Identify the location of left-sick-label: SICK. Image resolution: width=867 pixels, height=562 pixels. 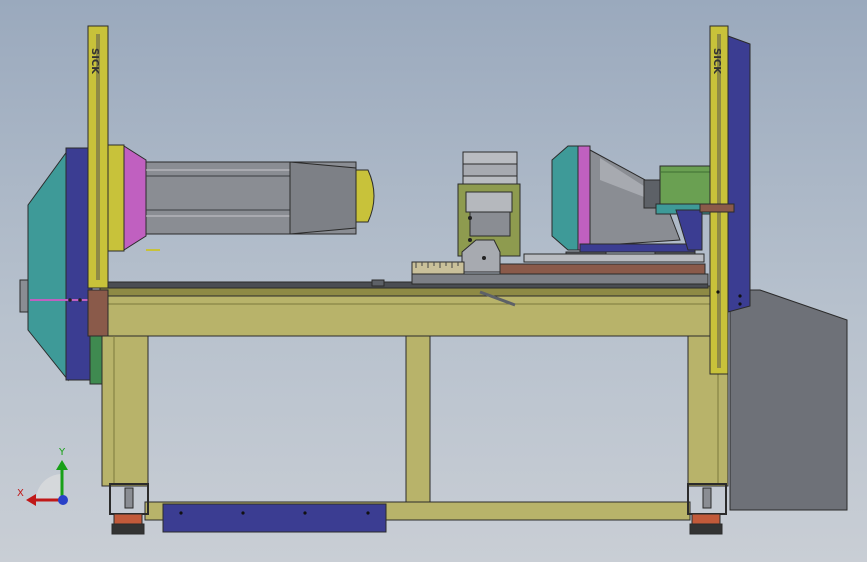
(94, 61).